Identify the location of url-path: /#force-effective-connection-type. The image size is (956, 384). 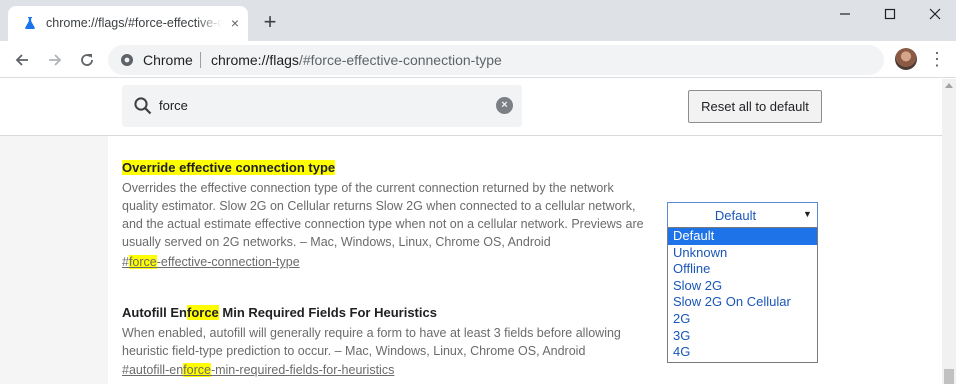
(400, 60).